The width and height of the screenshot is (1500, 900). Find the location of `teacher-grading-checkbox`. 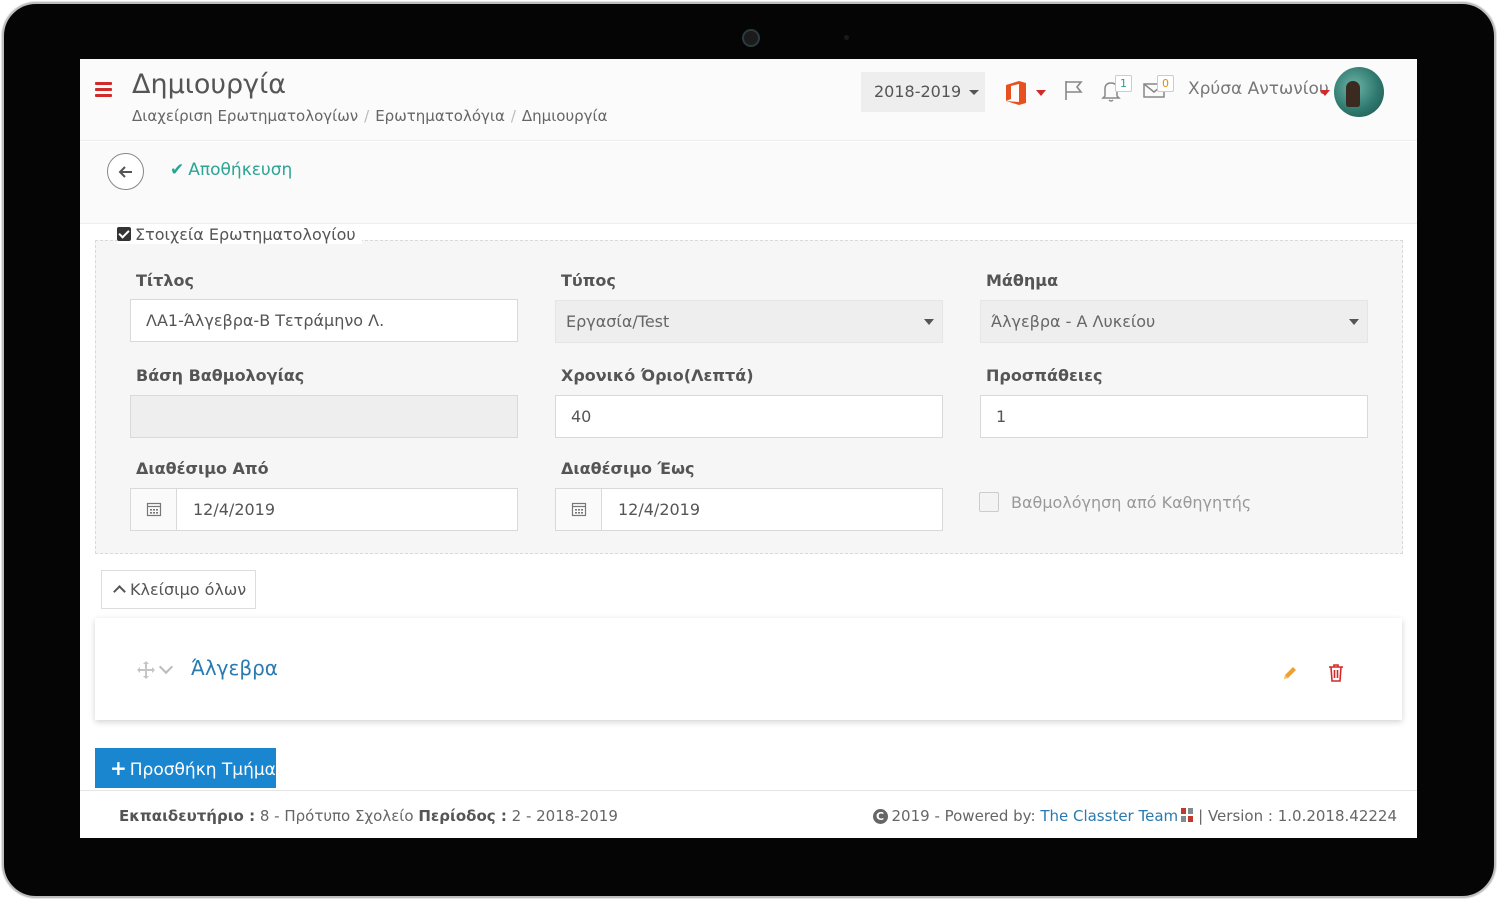

teacher-grading-checkbox is located at coordinates (989, 502).